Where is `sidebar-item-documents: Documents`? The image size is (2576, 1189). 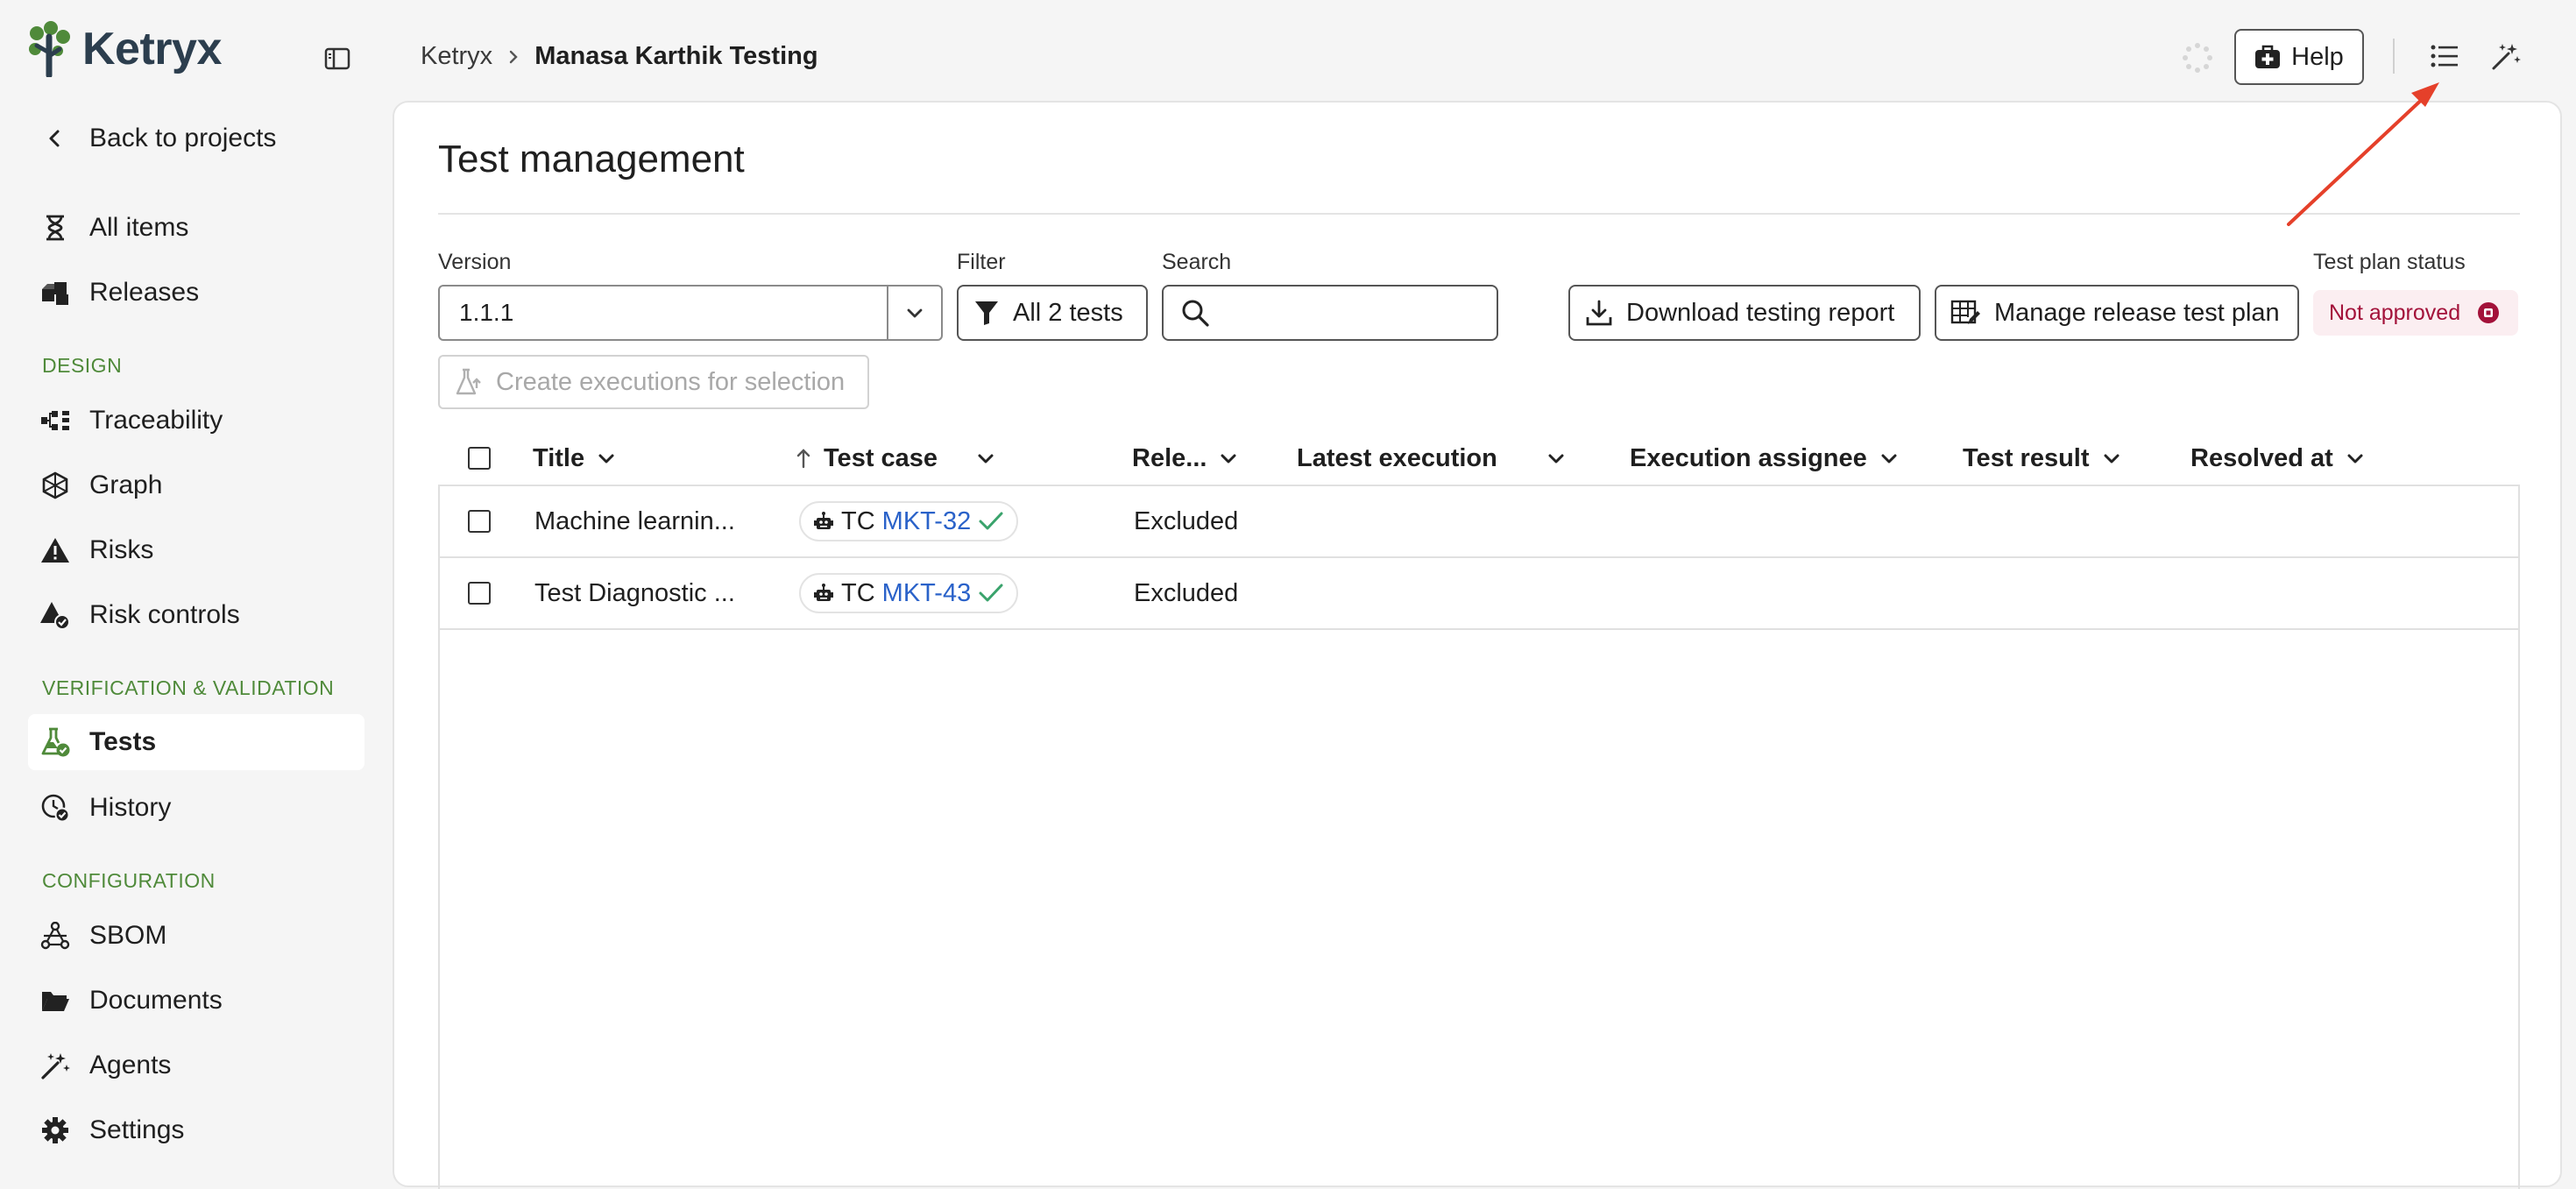 sidebar-item-documents: Documents is located at coordinates (196, 1001).